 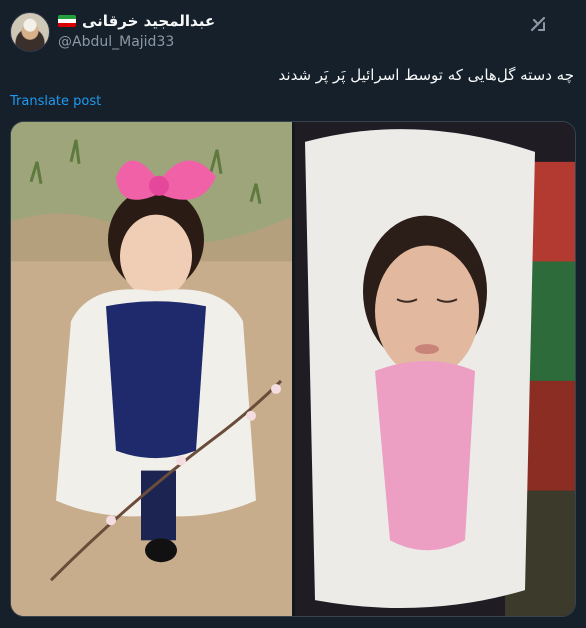 What do you see at coordinates (538, 24) in the screenshot?
I see `grok-icon` at bounding box center [538, 24].